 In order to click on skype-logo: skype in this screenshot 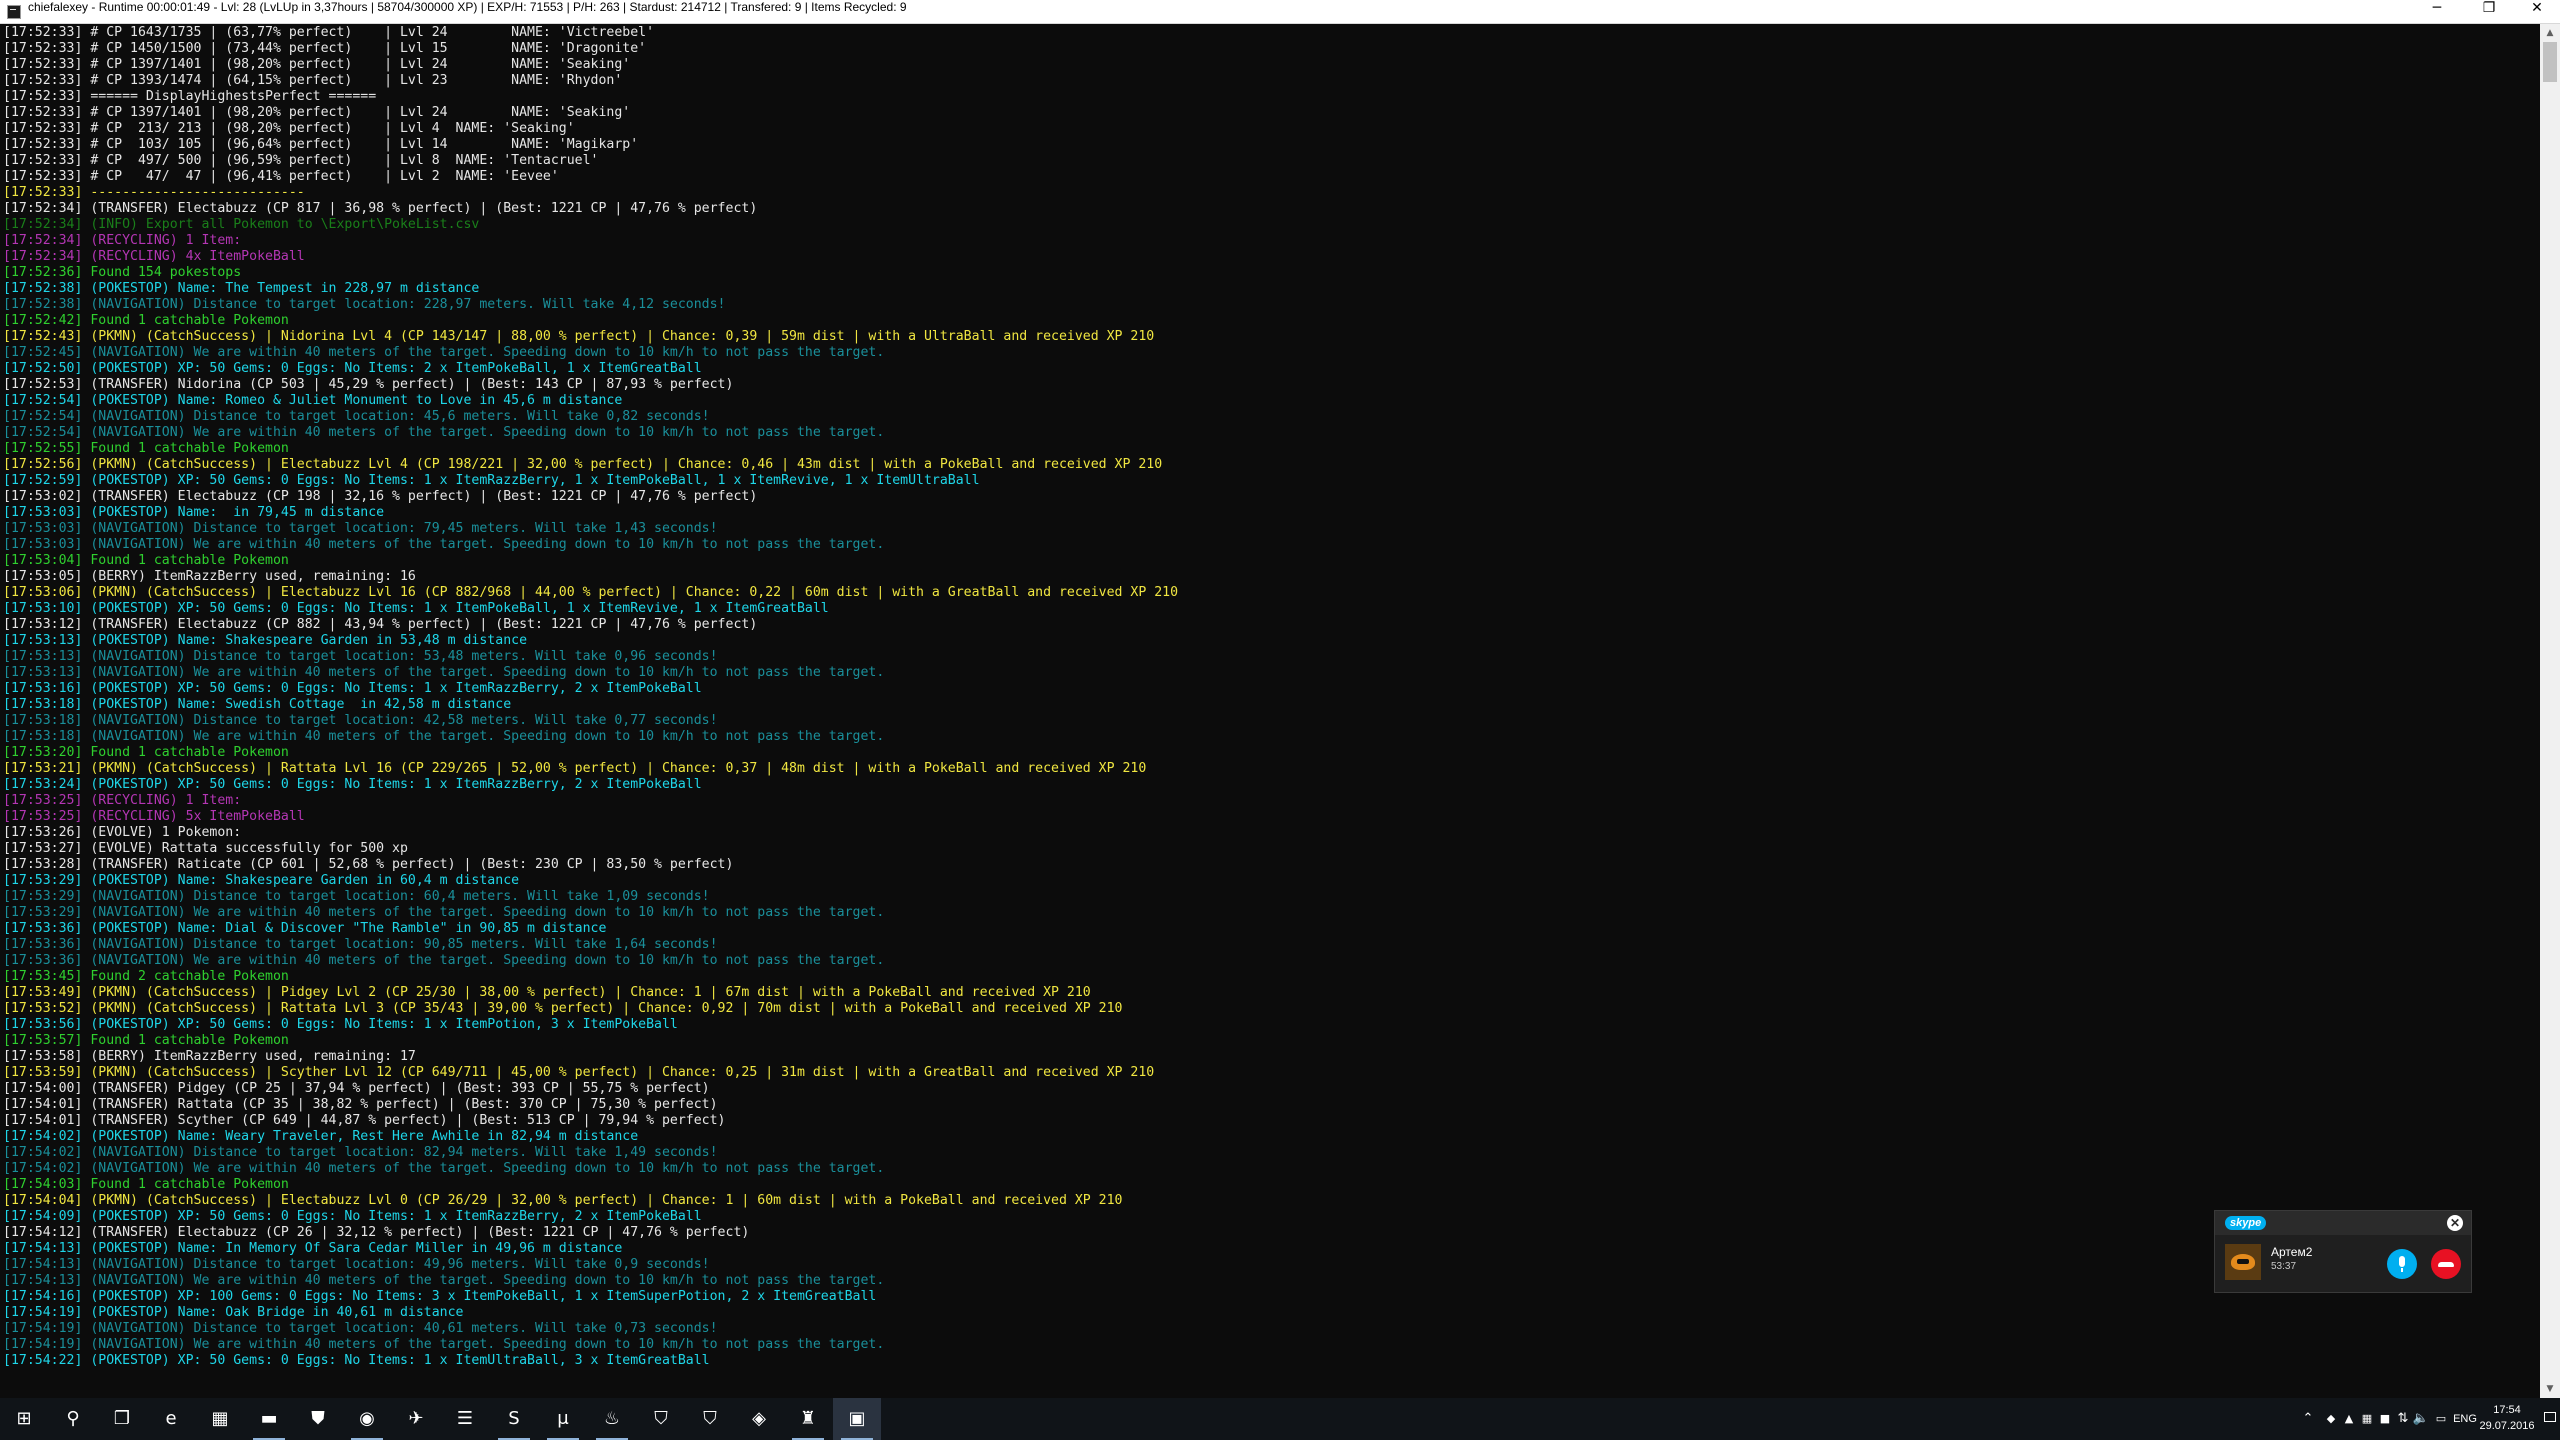, I will do `click(2246, 1223)`.